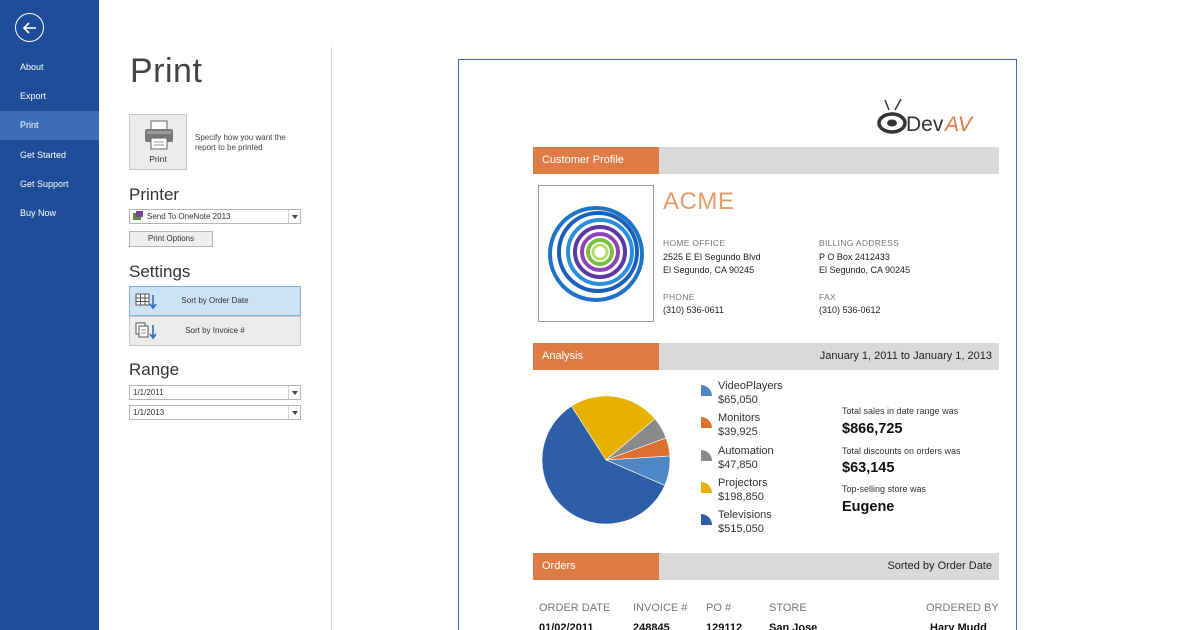 The image size is (1200, 630). Describe the element at coordinates (566, 626) in the screenshot. I see `order-date-cell: 01/02/2011` at that location.